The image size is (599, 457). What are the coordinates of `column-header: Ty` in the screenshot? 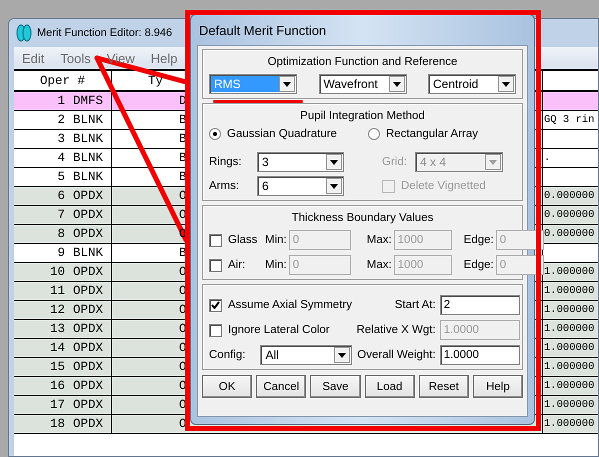 It's located at (156, 81).